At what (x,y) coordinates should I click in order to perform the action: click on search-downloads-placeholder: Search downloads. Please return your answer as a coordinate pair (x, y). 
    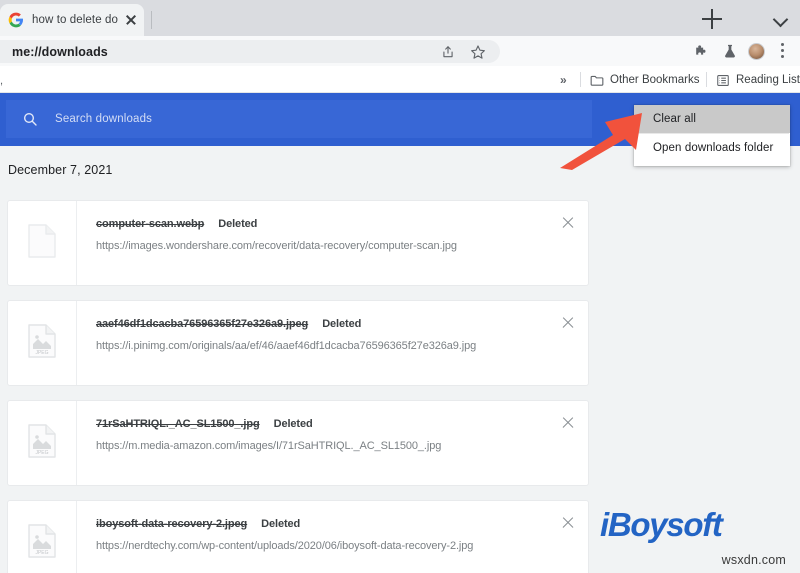
    Looking at the image, I should click on (104, 119).